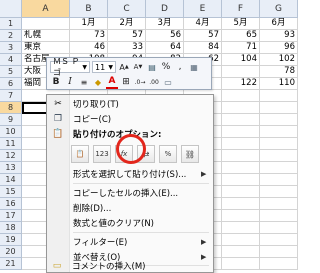 This screenshot has width=320, height=273. What do you see at coordinates (241, 132) in the screenshot?
I see `cell-f10` at bounding box center [241, 132].